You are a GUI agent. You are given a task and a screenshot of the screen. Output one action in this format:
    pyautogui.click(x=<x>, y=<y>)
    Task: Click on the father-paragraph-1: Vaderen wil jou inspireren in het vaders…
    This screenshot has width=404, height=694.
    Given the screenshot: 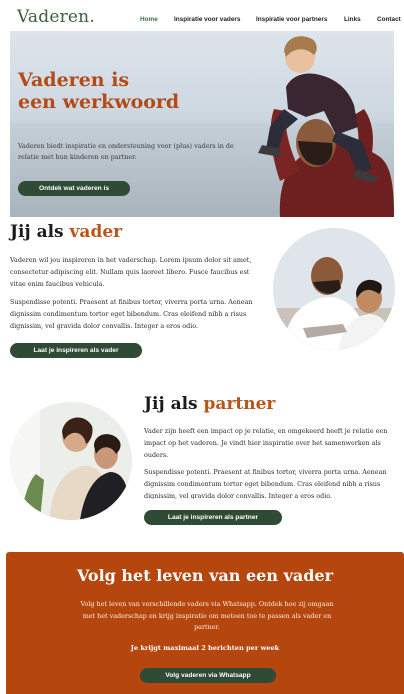 What is the action you would take?
    pyautogui.click(x=131, y=272)
    